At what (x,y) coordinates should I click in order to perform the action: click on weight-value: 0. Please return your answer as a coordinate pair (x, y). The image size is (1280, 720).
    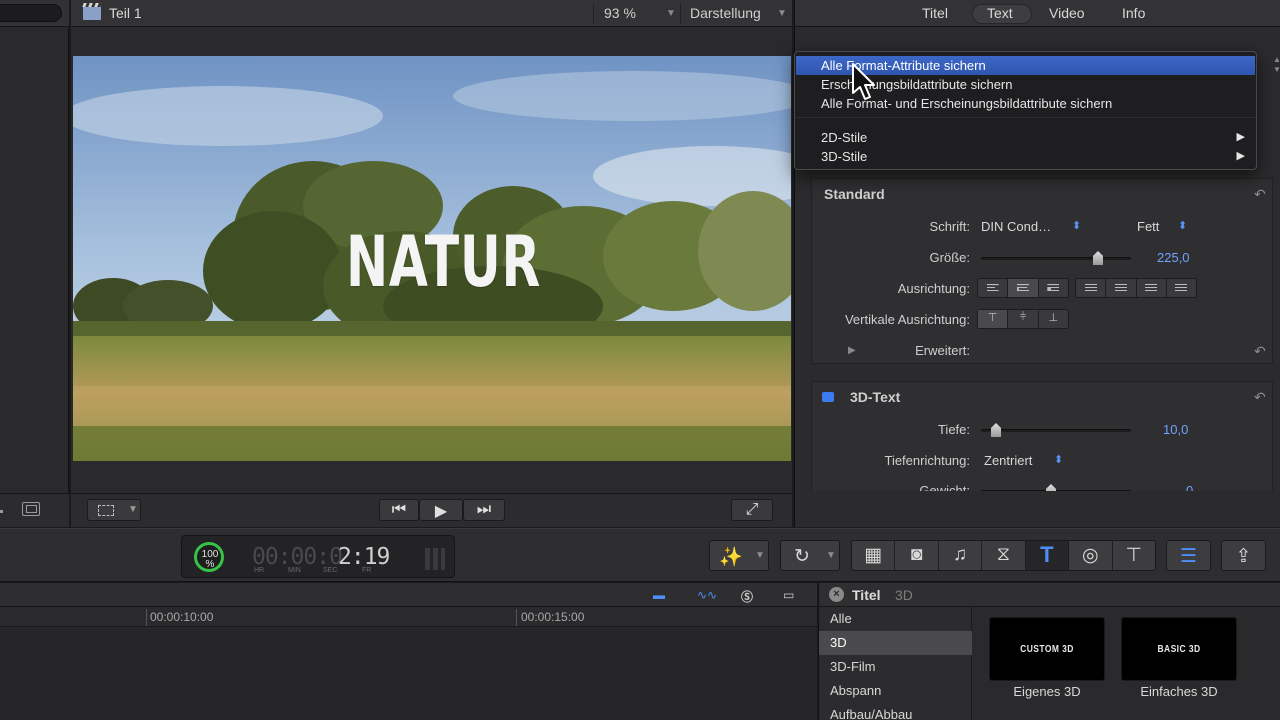
    Looking at the image, I should click on (1189, 487).